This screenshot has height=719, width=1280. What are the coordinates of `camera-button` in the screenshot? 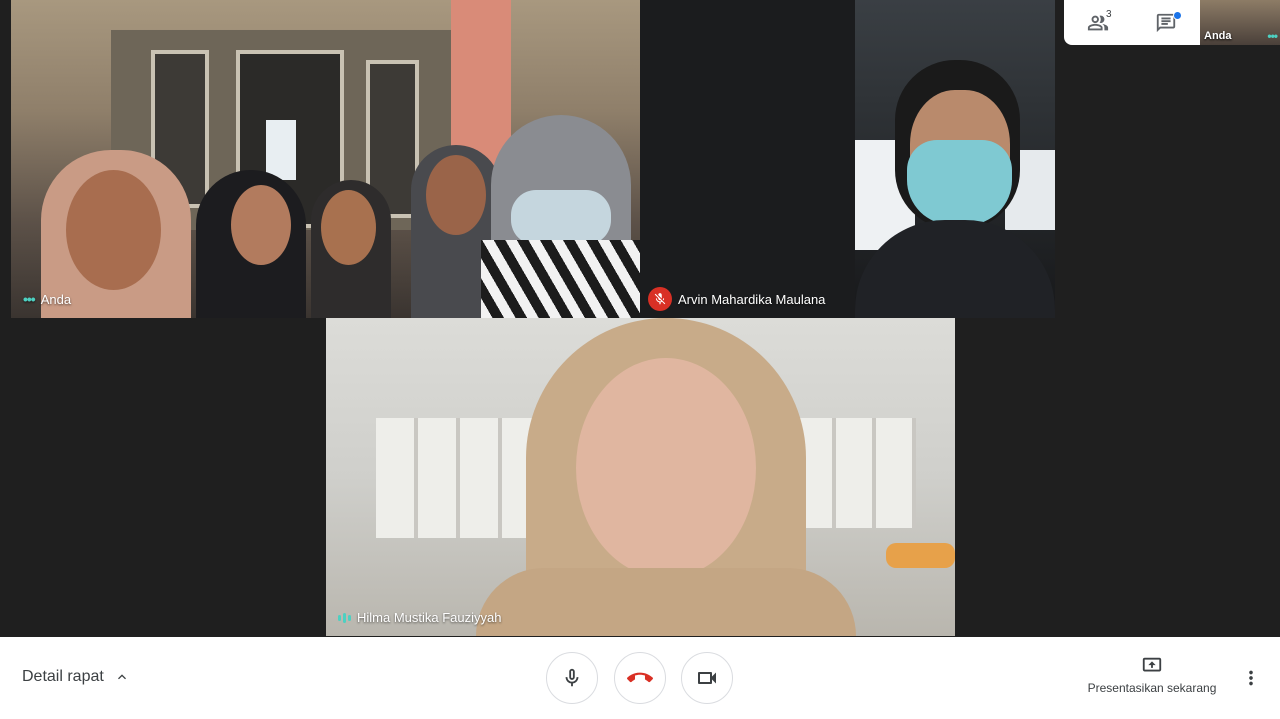 It's located at (707, 678).